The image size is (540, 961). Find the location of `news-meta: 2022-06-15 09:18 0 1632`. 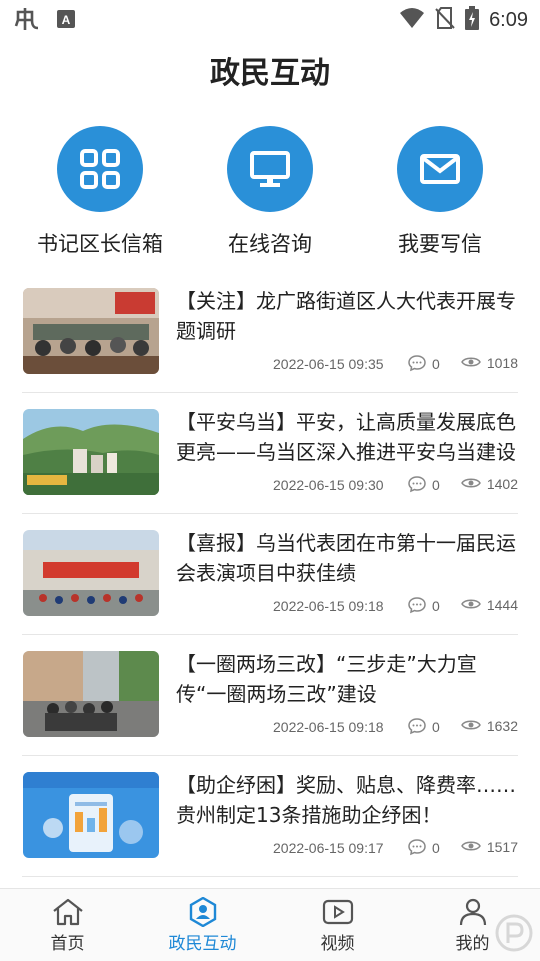

news-meta: 2022-06-15 09:18 0 1632 is located at coordinates (347, 727).